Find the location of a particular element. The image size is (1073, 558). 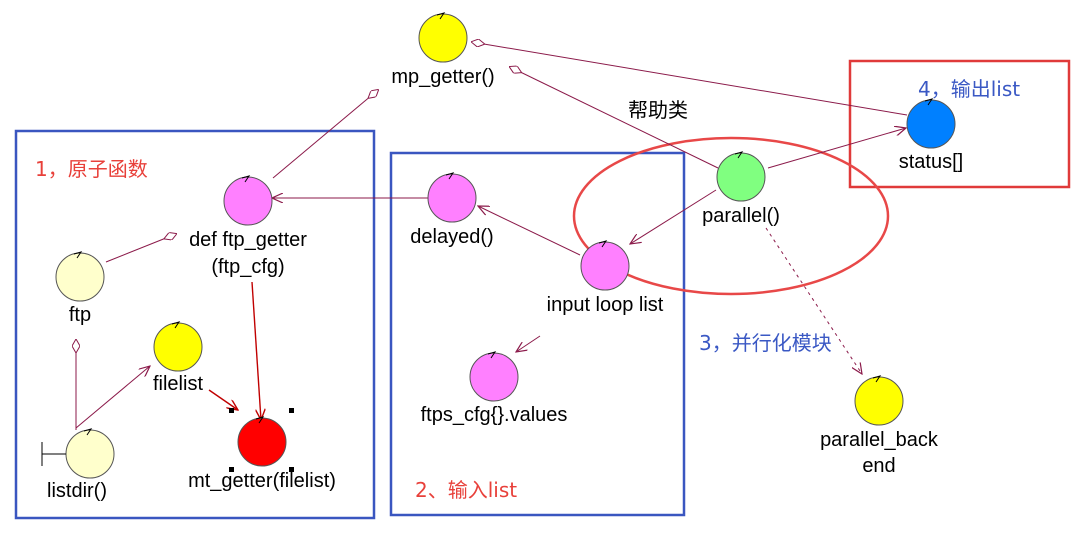

edge-input-loop-ftps-cfg is located at coordinates (528, 343).